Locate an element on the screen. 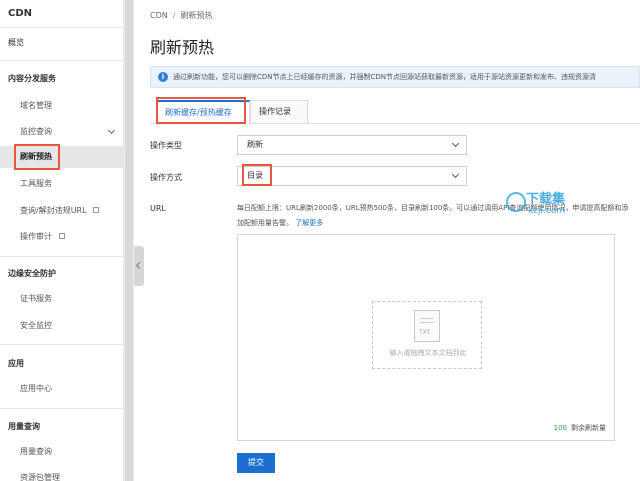 The image size is (640, 481). sidebar-item-overview: 概览 is located at coordinates (62, 43).